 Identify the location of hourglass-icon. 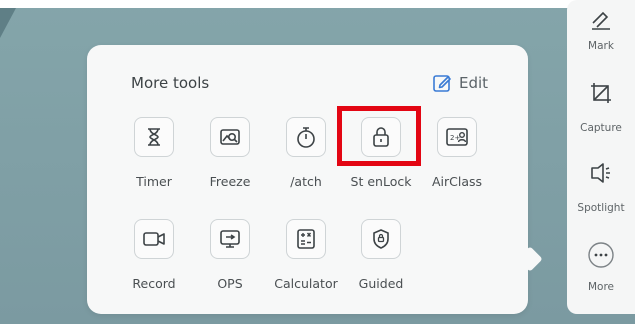
(154, 137).